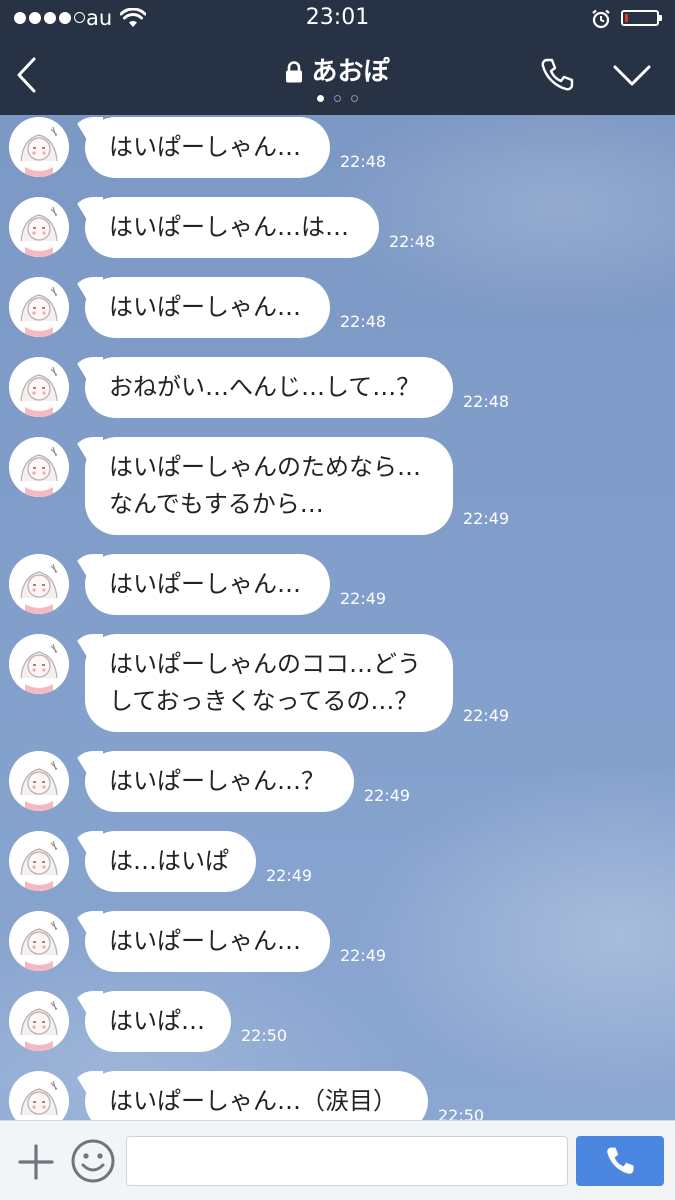  What do you see at coordinates (350, 72) in the screenshot?
I see `chat-title-text: あおぽ` at bounding box center [350, 72].